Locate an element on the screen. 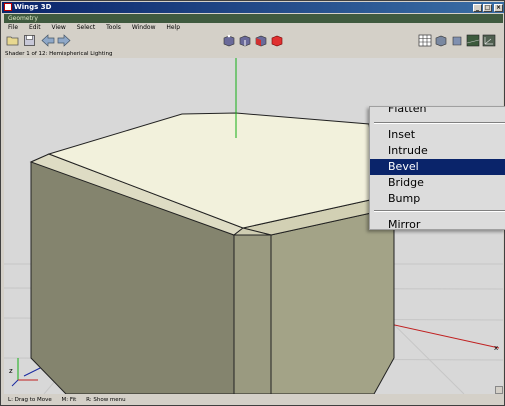 This screenshot has height=406, width=505. face-mode-icon is located at coordinates (261, 40).